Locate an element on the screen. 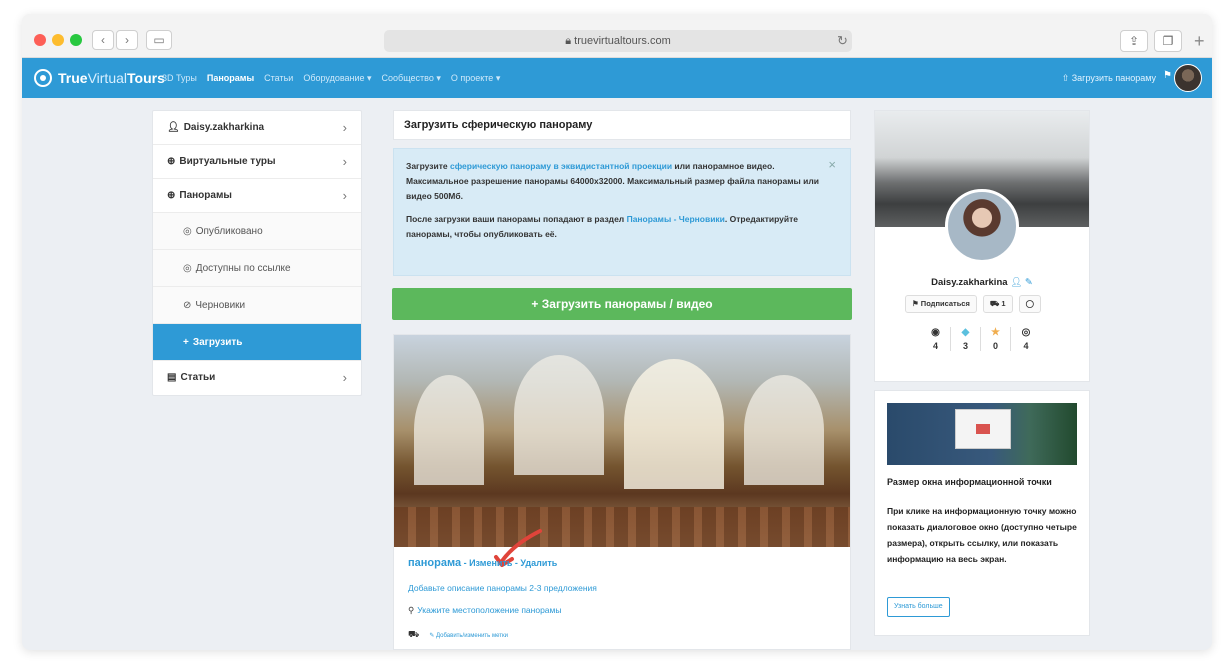  new-tab-icon: + is located at coordinates (1199, 41).